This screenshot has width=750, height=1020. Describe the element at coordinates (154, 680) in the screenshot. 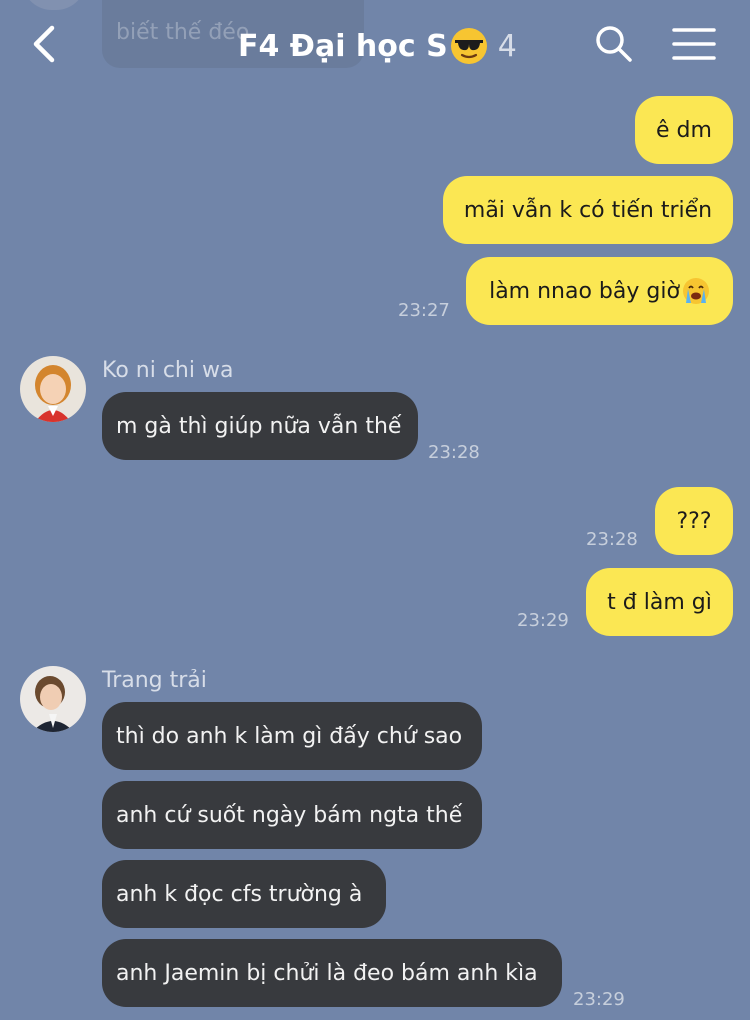

I see `sender-name: Trang trải` at that location.